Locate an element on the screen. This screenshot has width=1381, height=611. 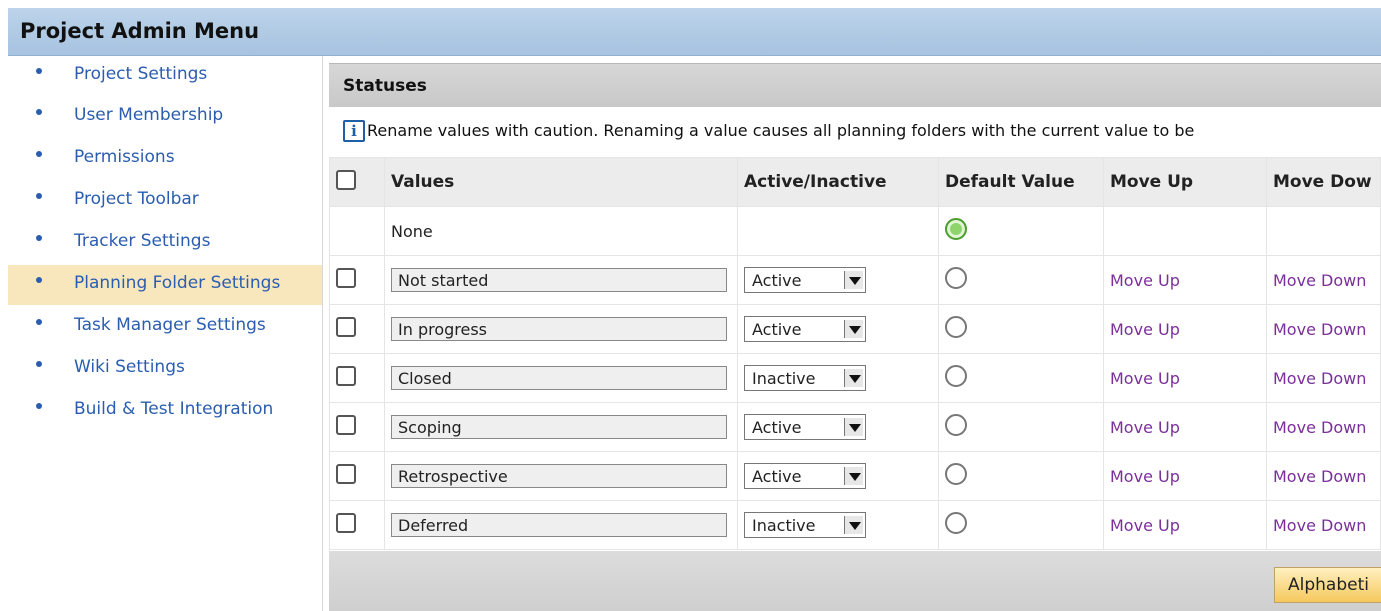
value-input: Closed is located at coordinates (559, 378).